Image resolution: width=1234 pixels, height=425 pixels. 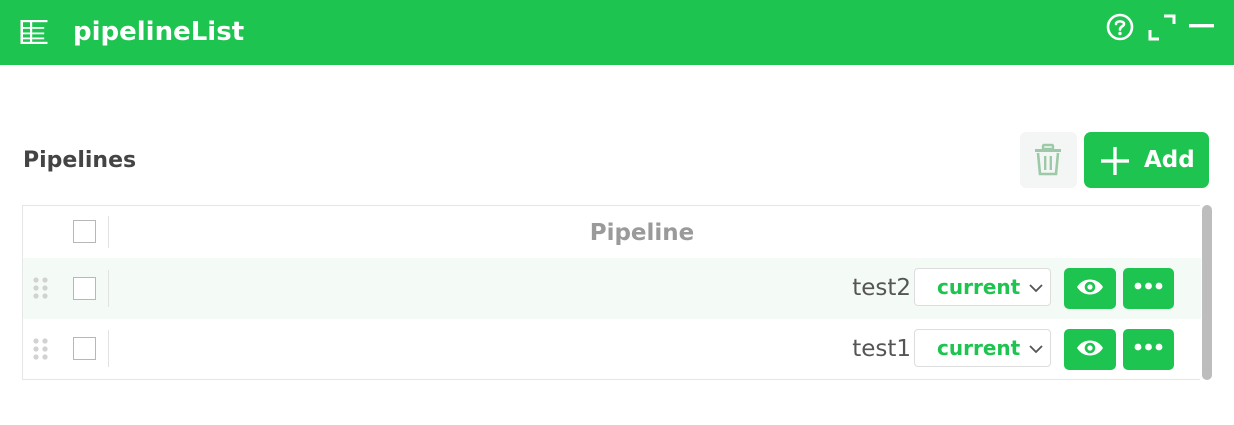 What do you see at coordinates (881, 349) in the screenshot?
I see `pipeline-name: test1` at bounding box center [881, 349].